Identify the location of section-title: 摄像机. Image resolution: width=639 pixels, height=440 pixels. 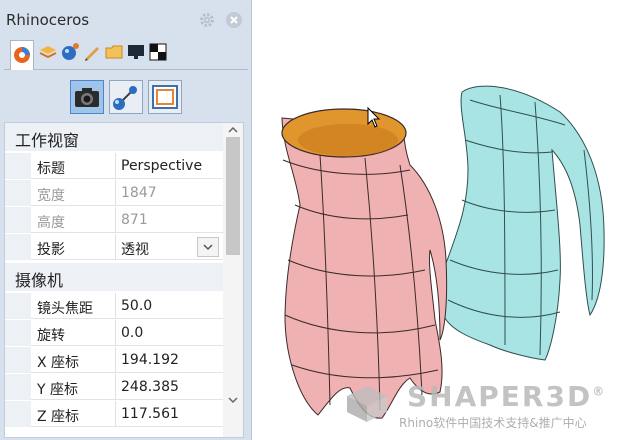
(39, 280).